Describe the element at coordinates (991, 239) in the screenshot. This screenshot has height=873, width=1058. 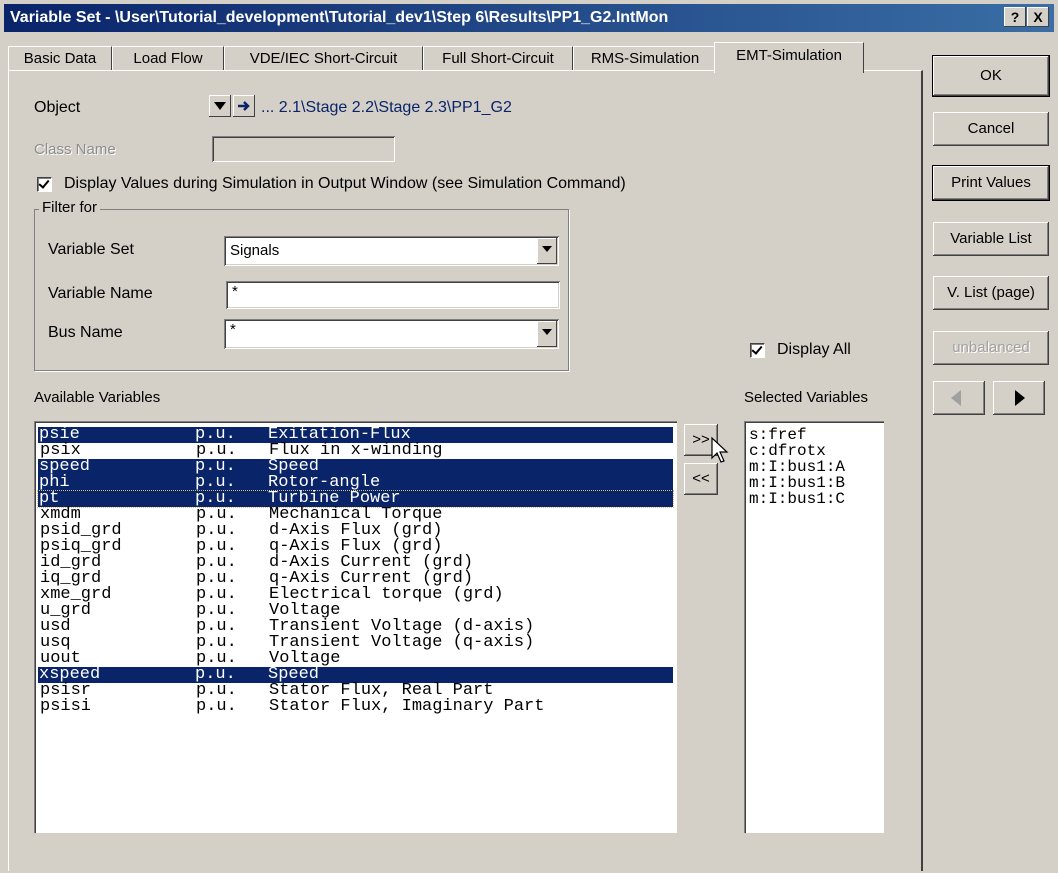
I see `variable-list-button: Variable List` at that location.